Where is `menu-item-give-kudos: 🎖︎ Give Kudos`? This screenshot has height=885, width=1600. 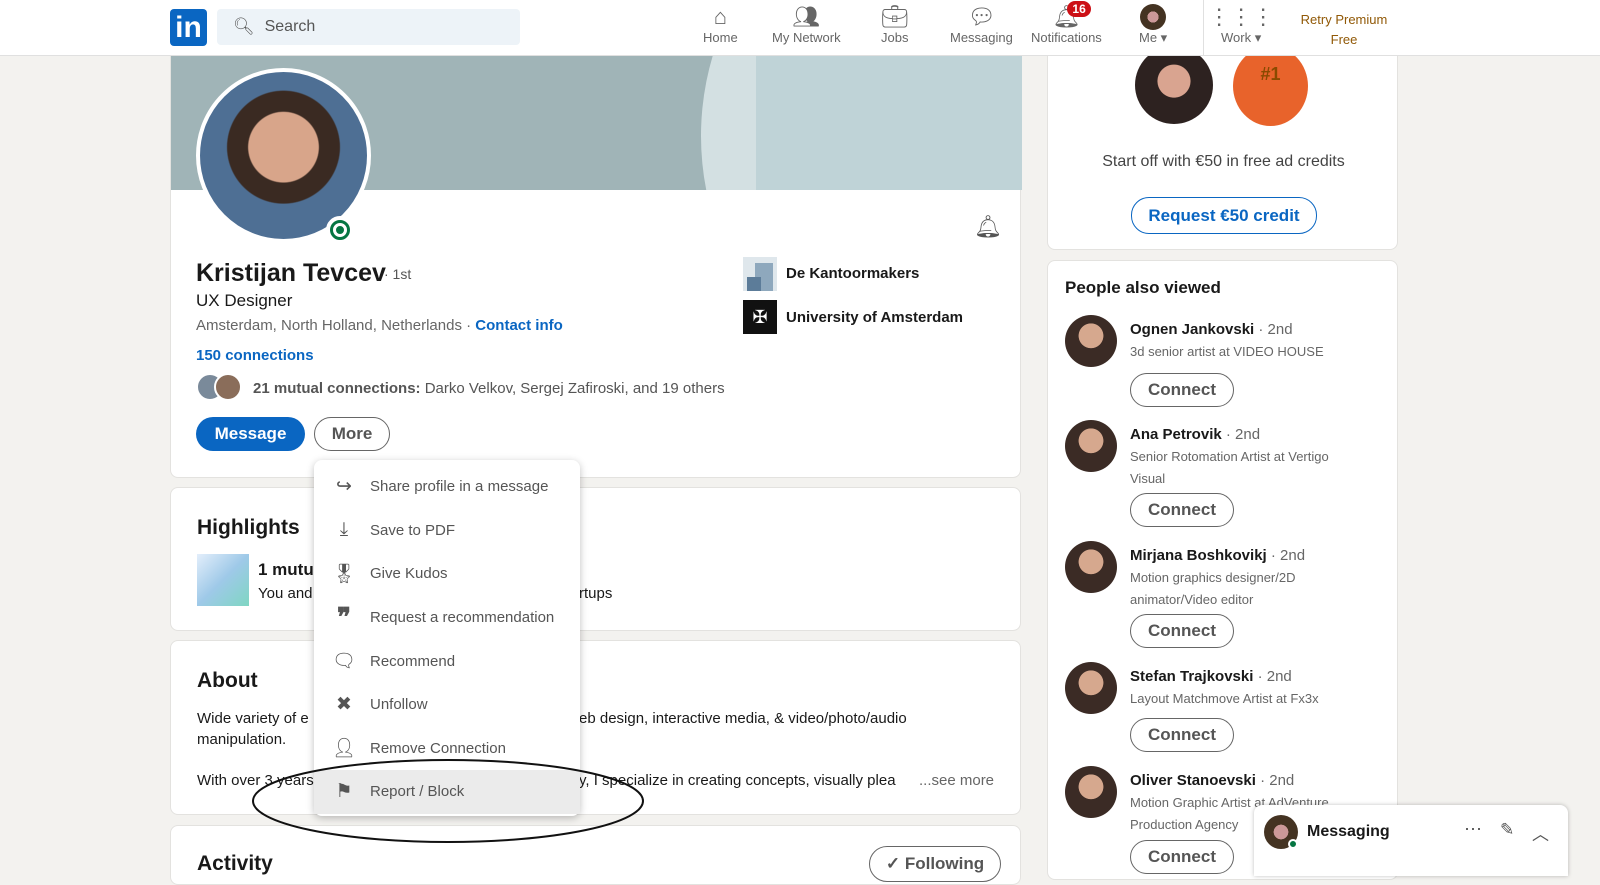 menu-item-give-kudos: 🎖︎ Give Kudos is located at coordinates (447, 574).